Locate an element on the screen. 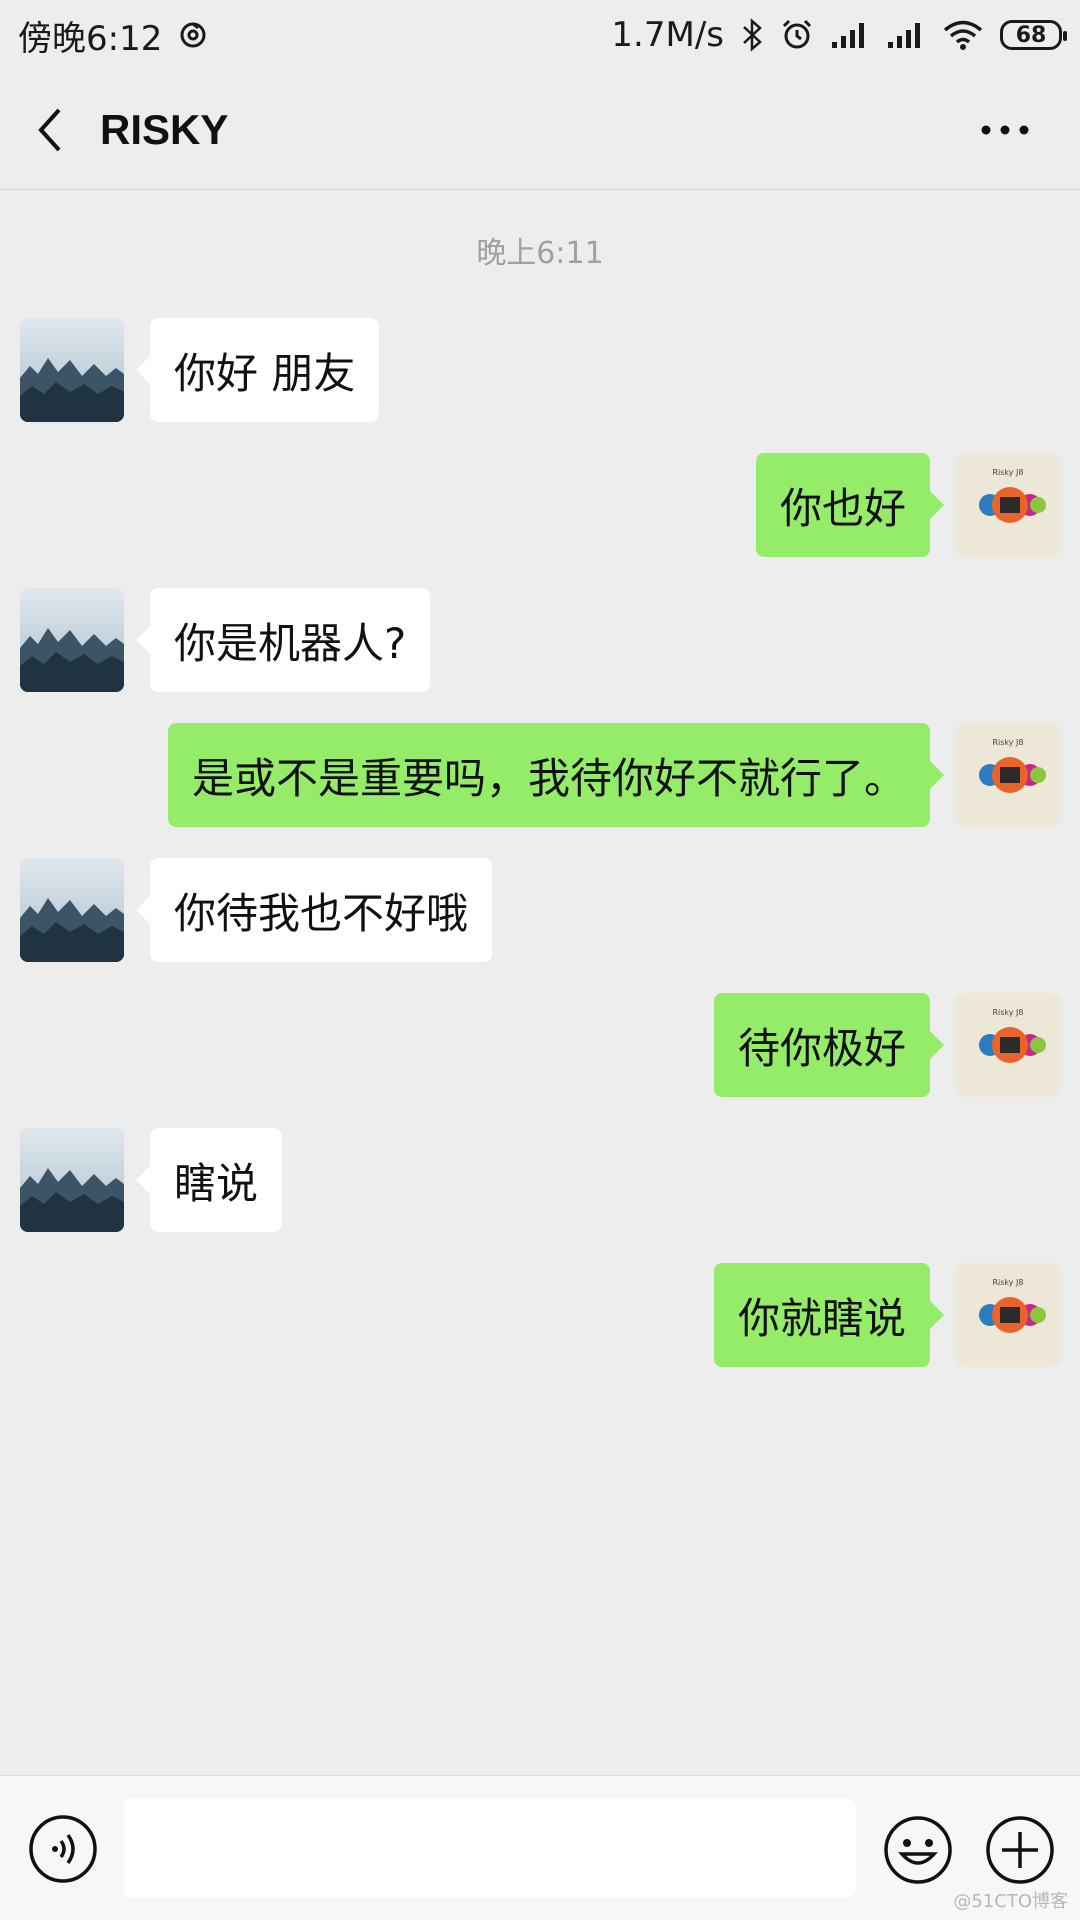  status-right: 1.7M/s 68 is located at coordinates (839, 35).